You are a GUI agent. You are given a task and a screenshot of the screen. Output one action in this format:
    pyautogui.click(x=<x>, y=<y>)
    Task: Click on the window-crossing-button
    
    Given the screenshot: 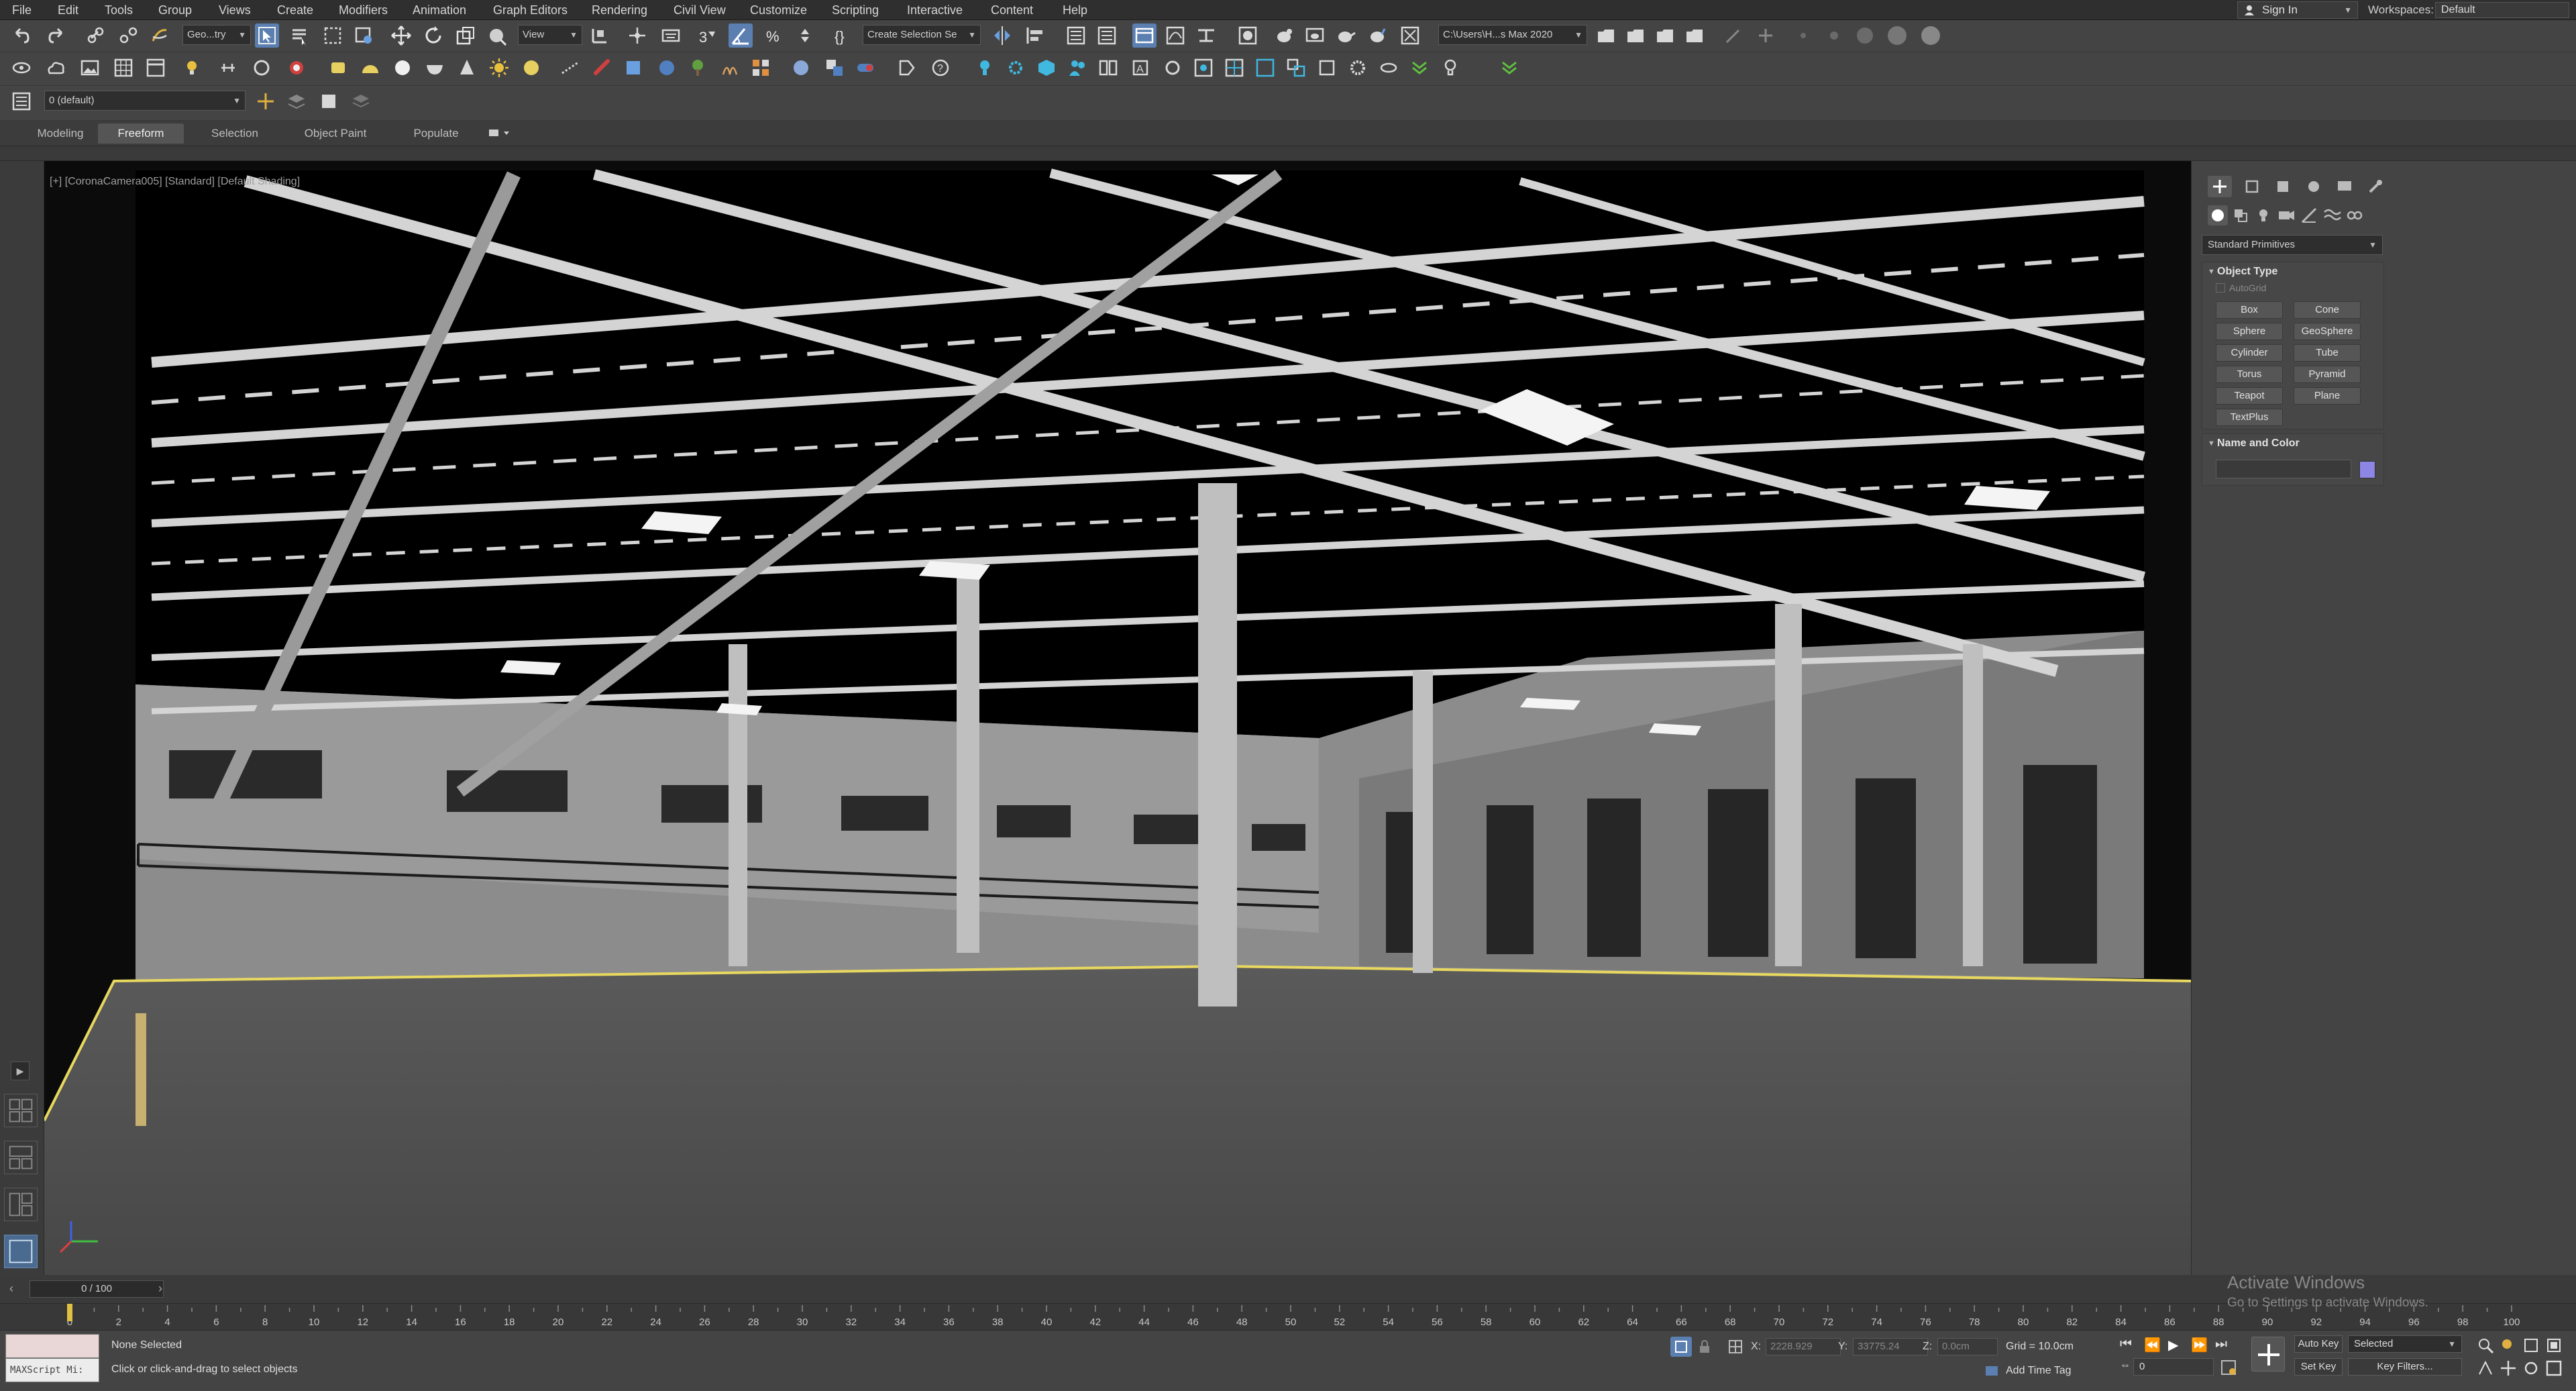 What is the action you would take?
    pyautogui.click(x=364, y=35)
    